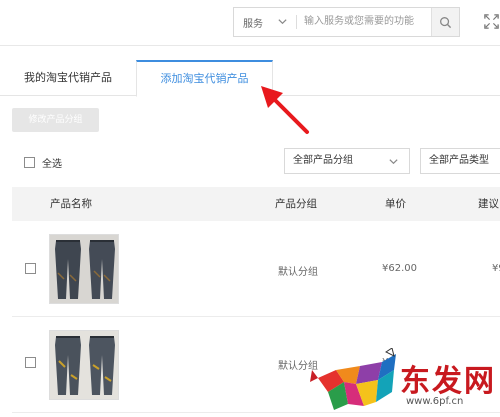  I want to click on group-filter-select: 全部产品分组, so click(347, 161).